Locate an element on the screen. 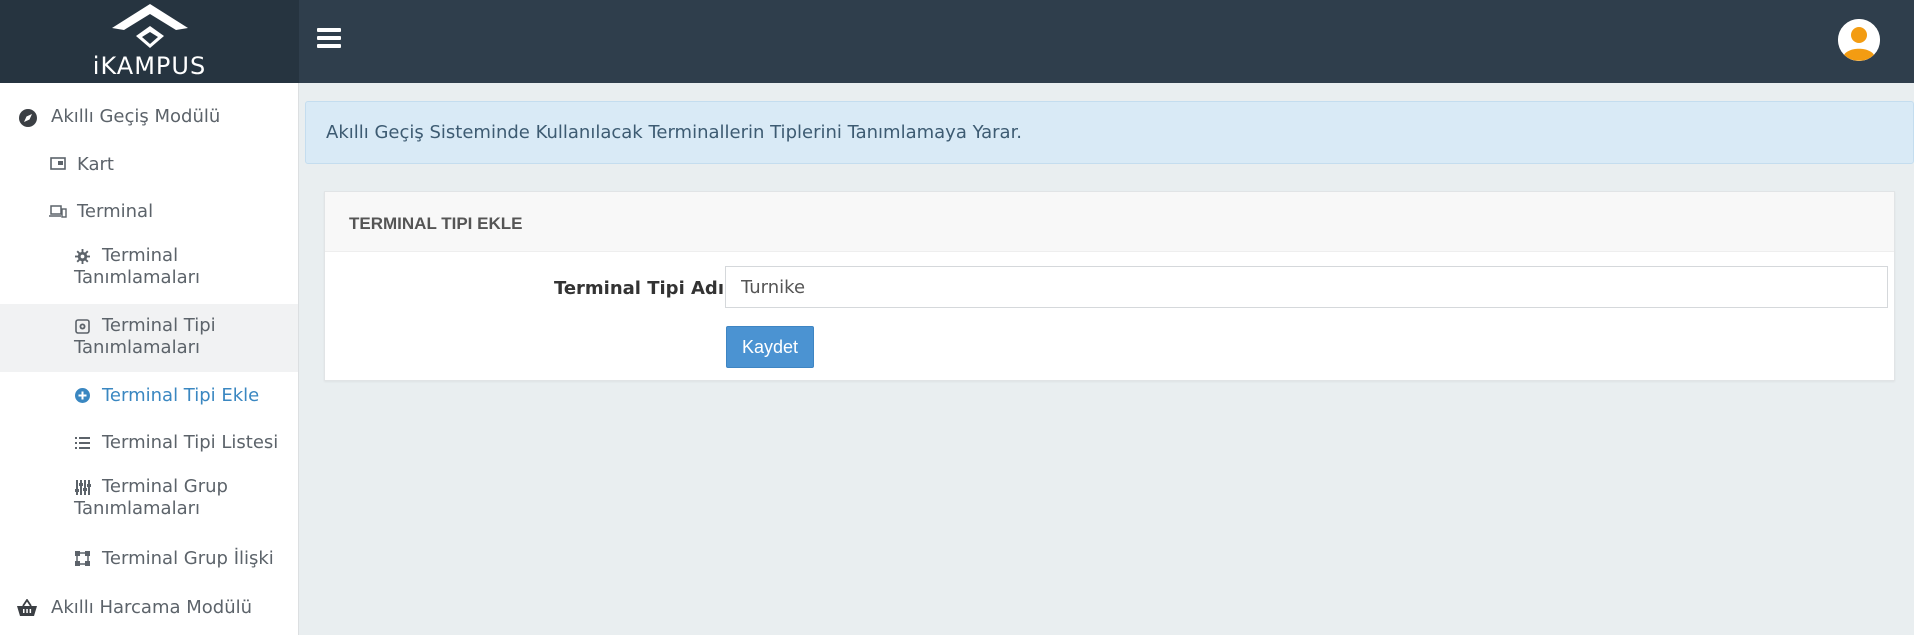 This screenshot has width=1914, height=635. sidebar-item-label: Terminal Tipi Listesi is located at coordinates (190, 442).